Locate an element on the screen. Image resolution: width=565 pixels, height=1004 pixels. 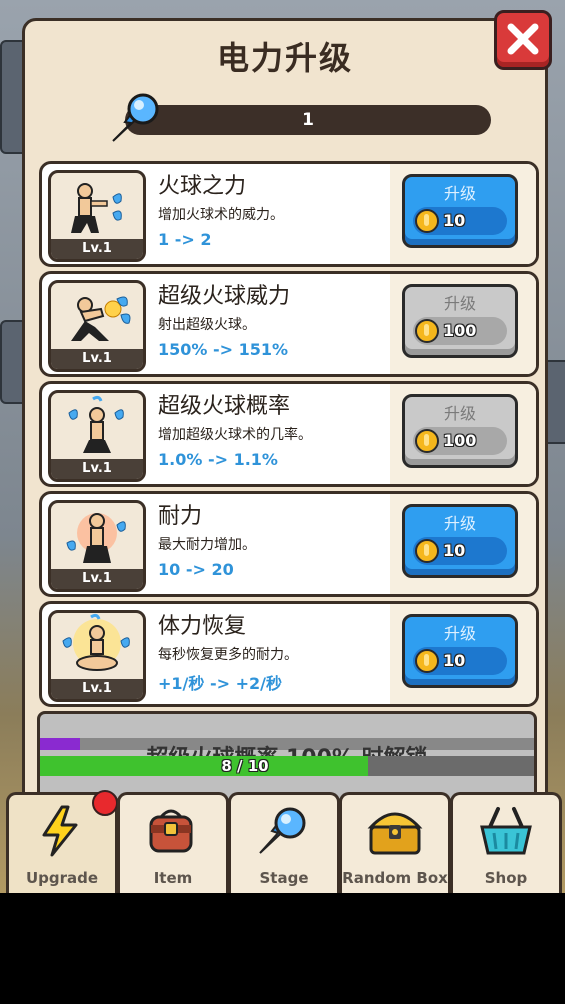
nav-tab-shop: Shop is located at coordinates (506, 842).